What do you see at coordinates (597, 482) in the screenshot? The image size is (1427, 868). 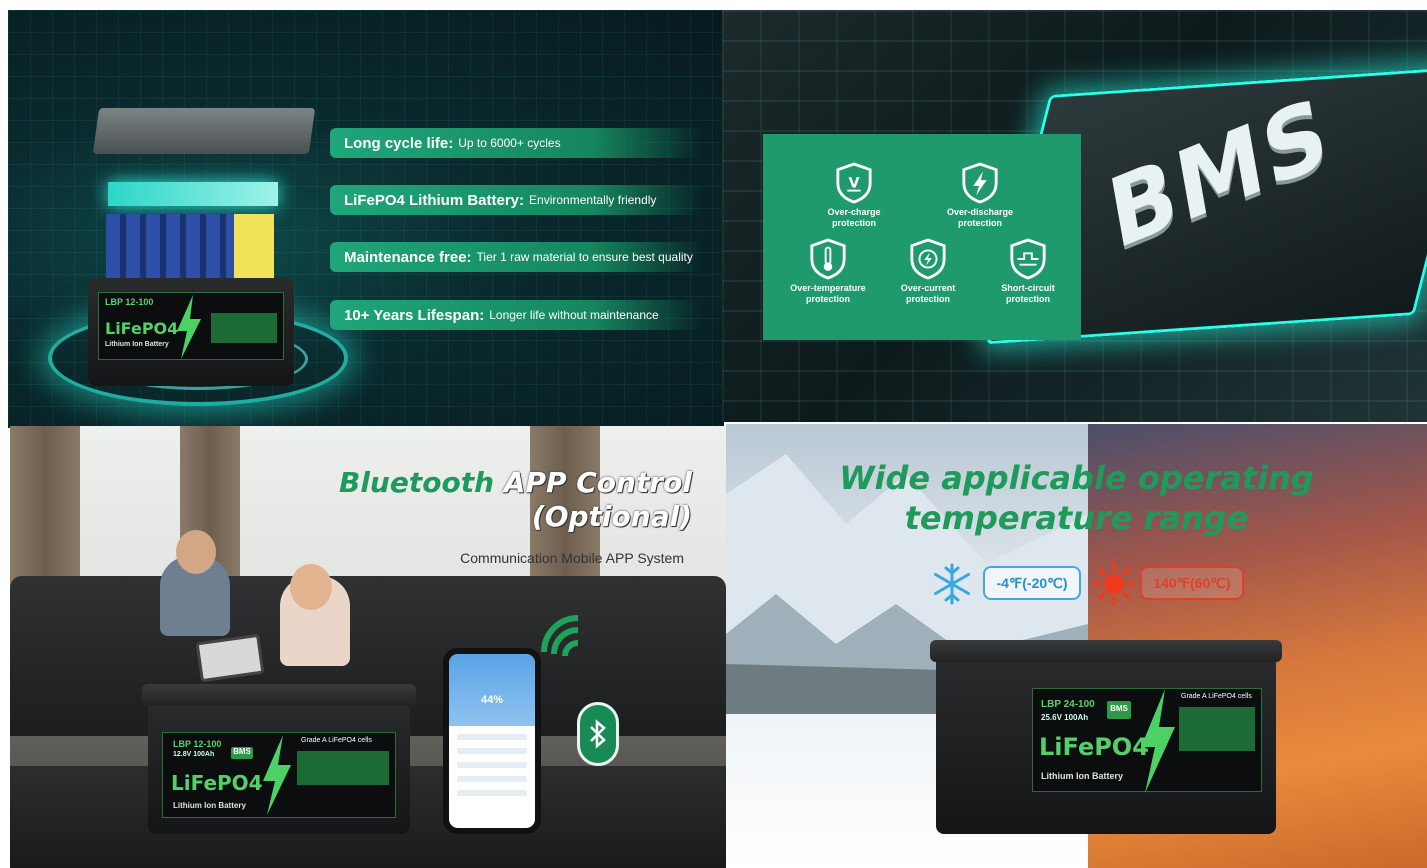 I see `title-white: APP Control` at bounding box center [597, 482].